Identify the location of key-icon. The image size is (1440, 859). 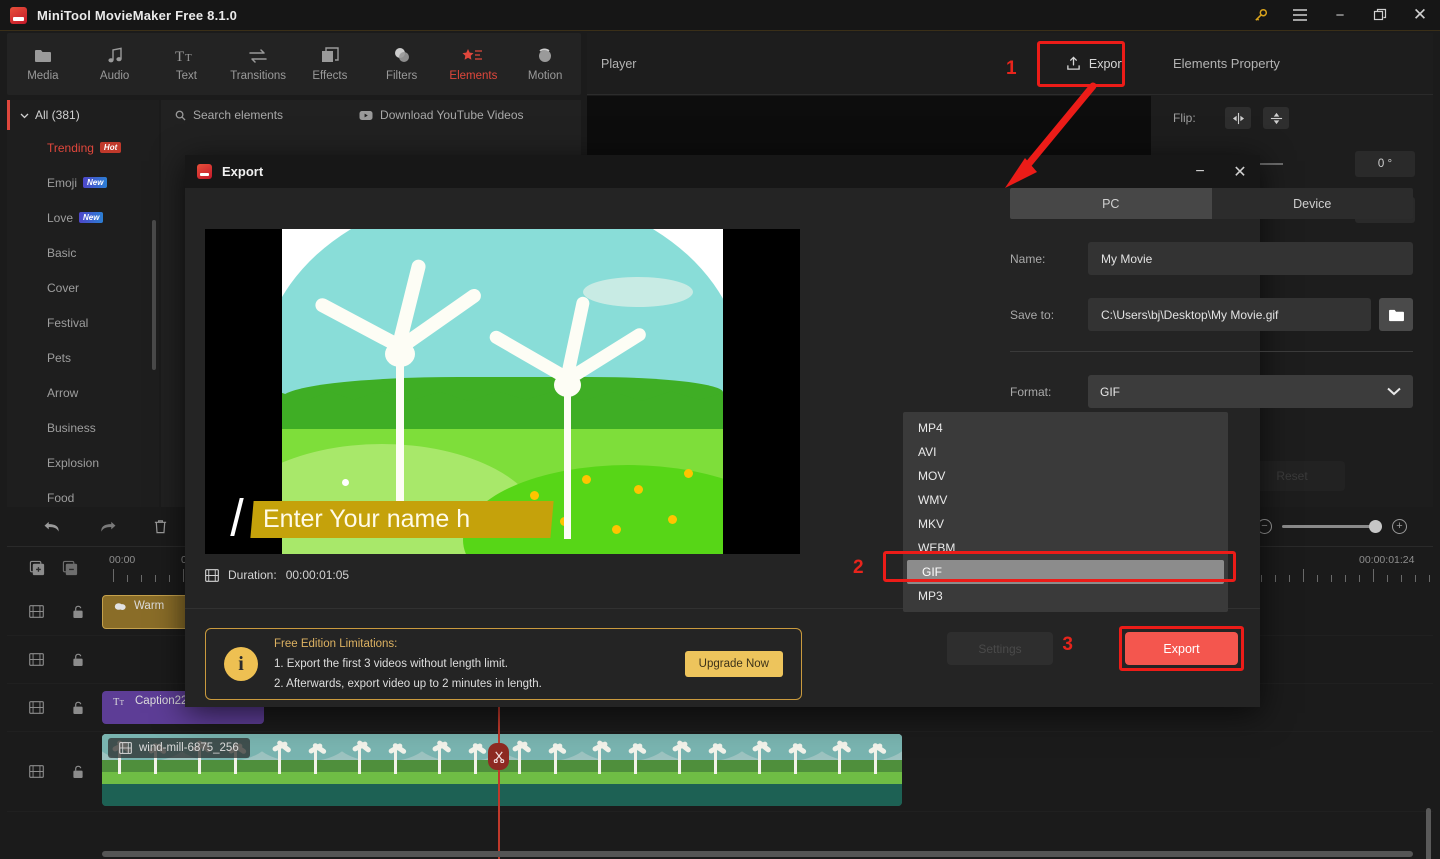
(1260, 15).